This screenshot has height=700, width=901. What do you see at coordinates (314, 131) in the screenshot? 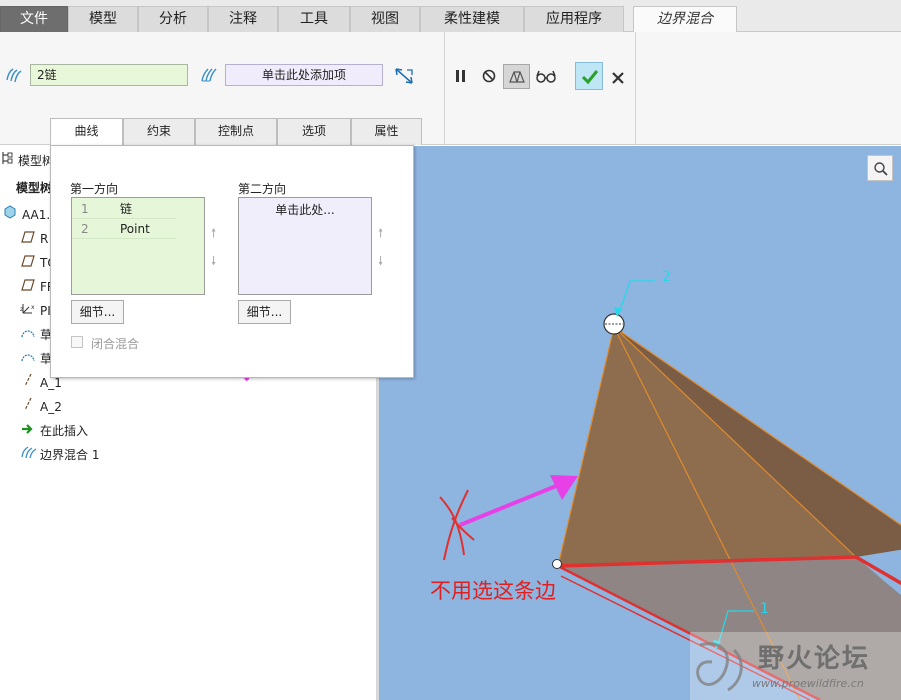
I see `subtab-options: 选项` at bounding box center [314, 131].